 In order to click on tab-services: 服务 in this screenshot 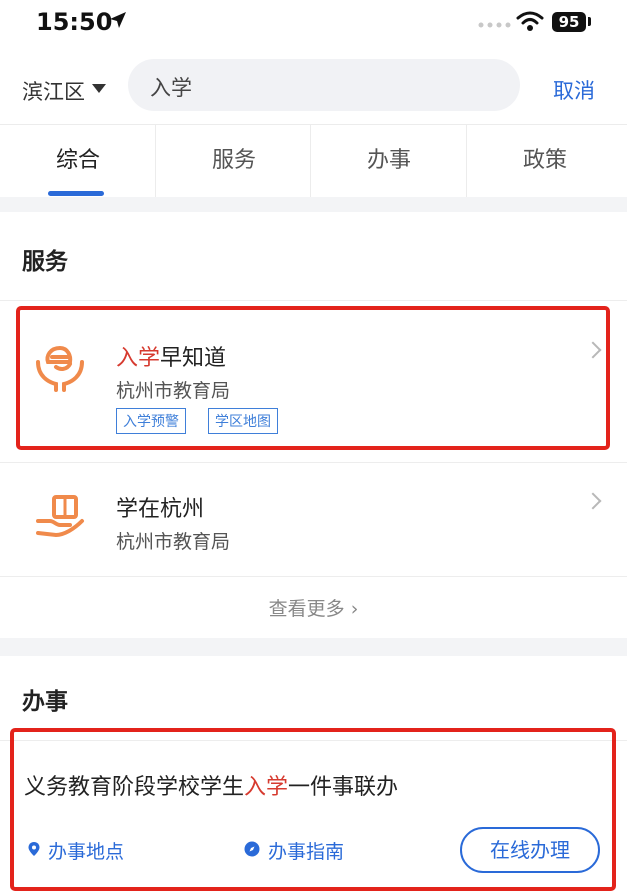, I will do `click(234, 161)`.